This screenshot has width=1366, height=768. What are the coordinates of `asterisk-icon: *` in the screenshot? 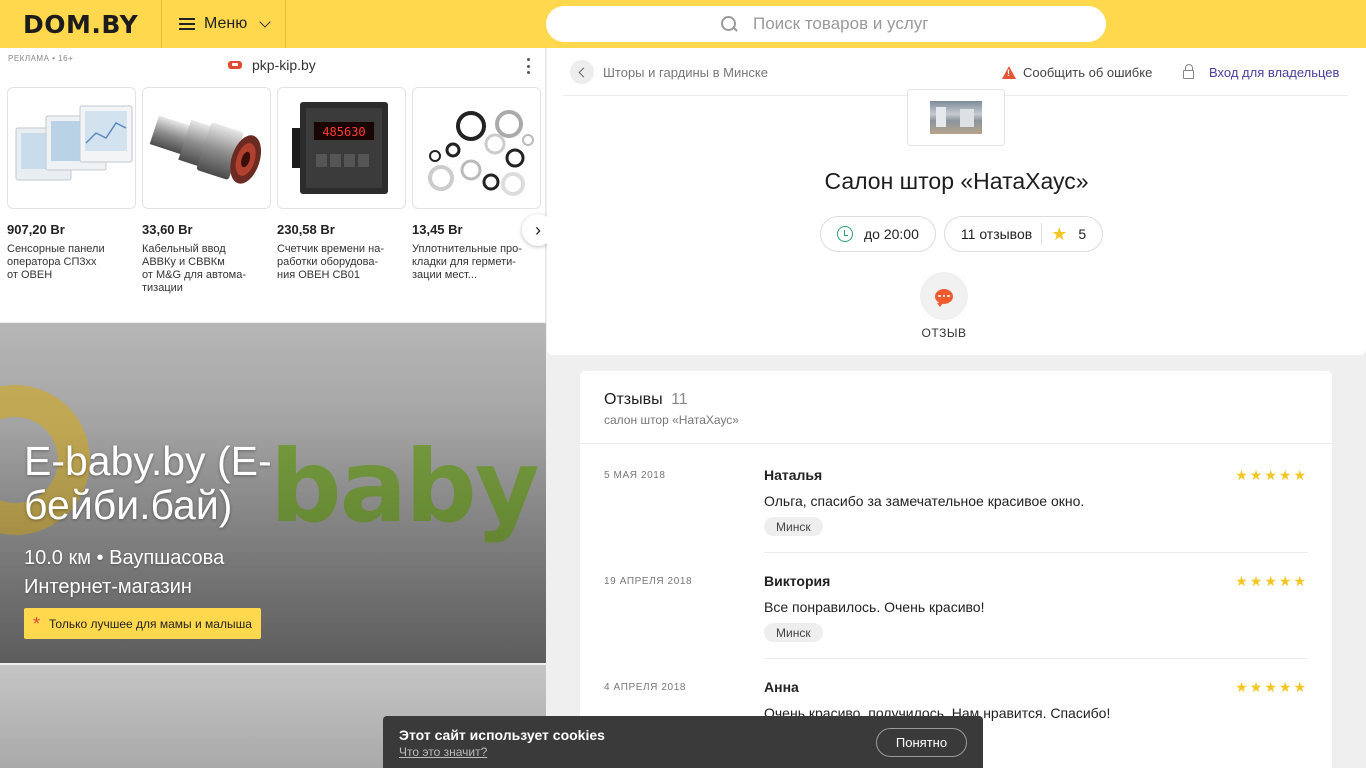 It's located at (37, 623).